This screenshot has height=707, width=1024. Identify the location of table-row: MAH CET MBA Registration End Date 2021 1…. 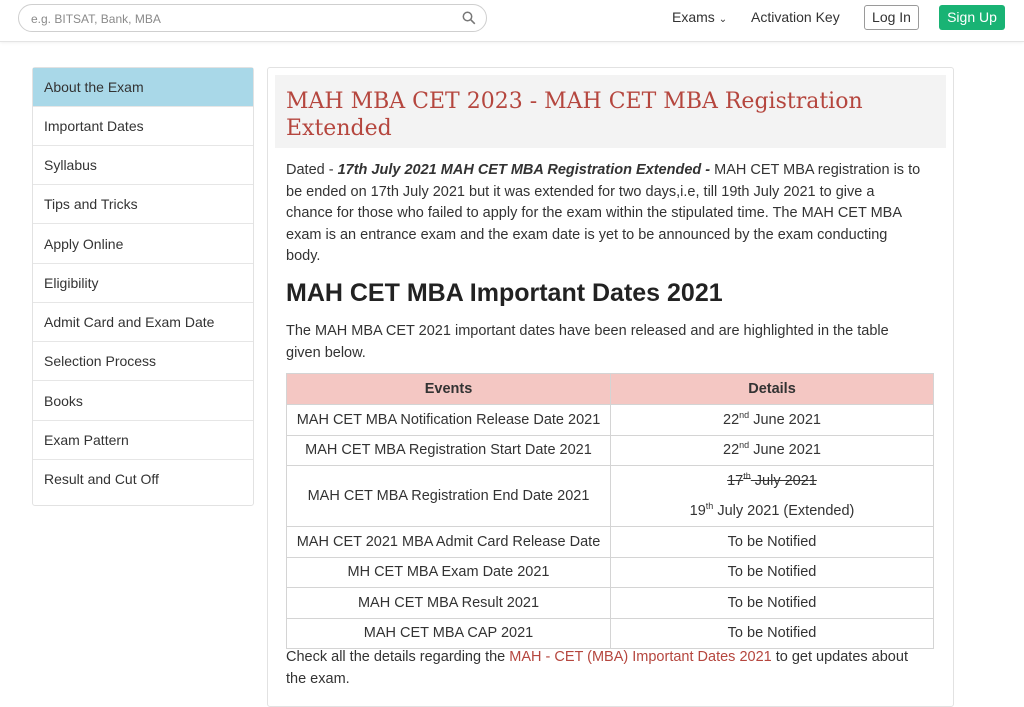
(610, 496).